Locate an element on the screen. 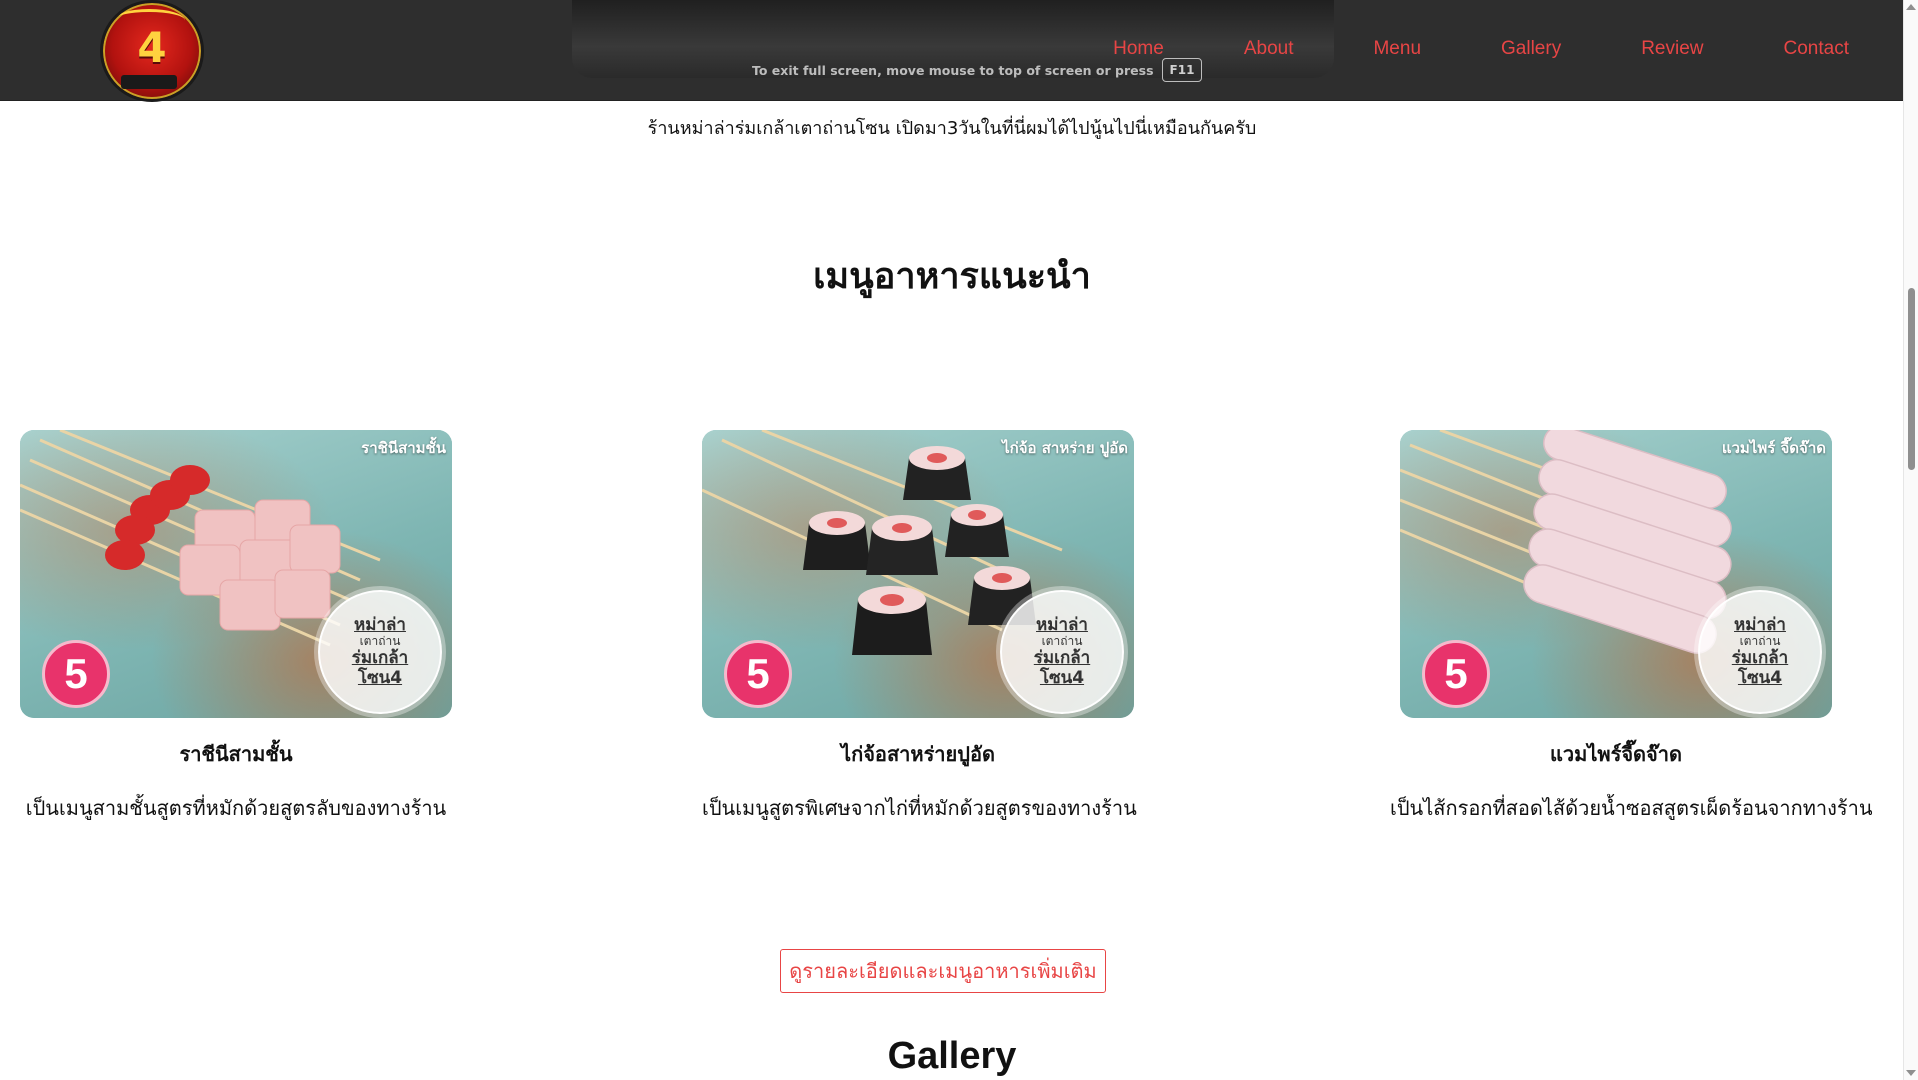  scroll-down-icon is located at coordinates (1911, 1073).